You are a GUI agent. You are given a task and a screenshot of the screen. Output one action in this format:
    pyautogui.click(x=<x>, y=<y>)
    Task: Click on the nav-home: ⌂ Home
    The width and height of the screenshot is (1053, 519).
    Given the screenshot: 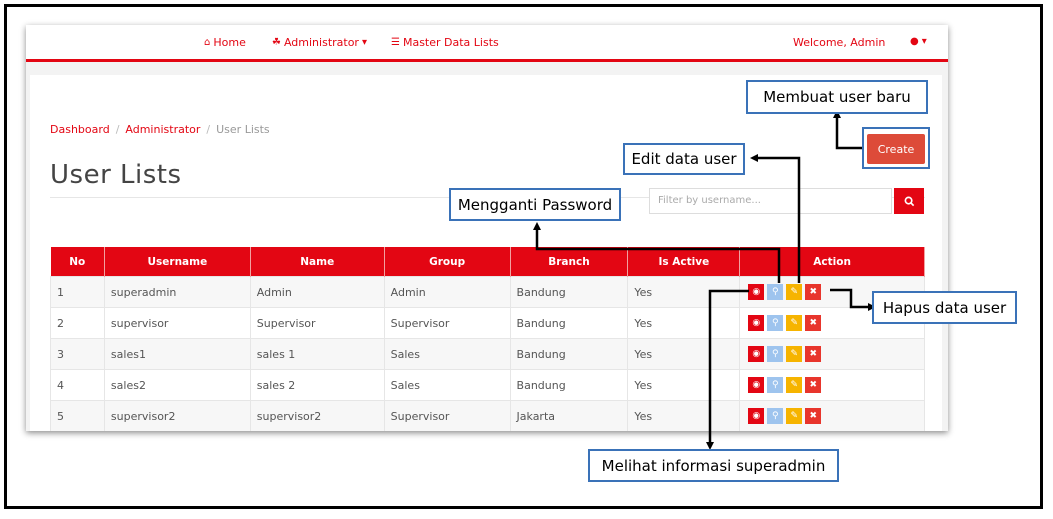 What is the action you would take?
    pyautogui.click(x=225, y=42)
    